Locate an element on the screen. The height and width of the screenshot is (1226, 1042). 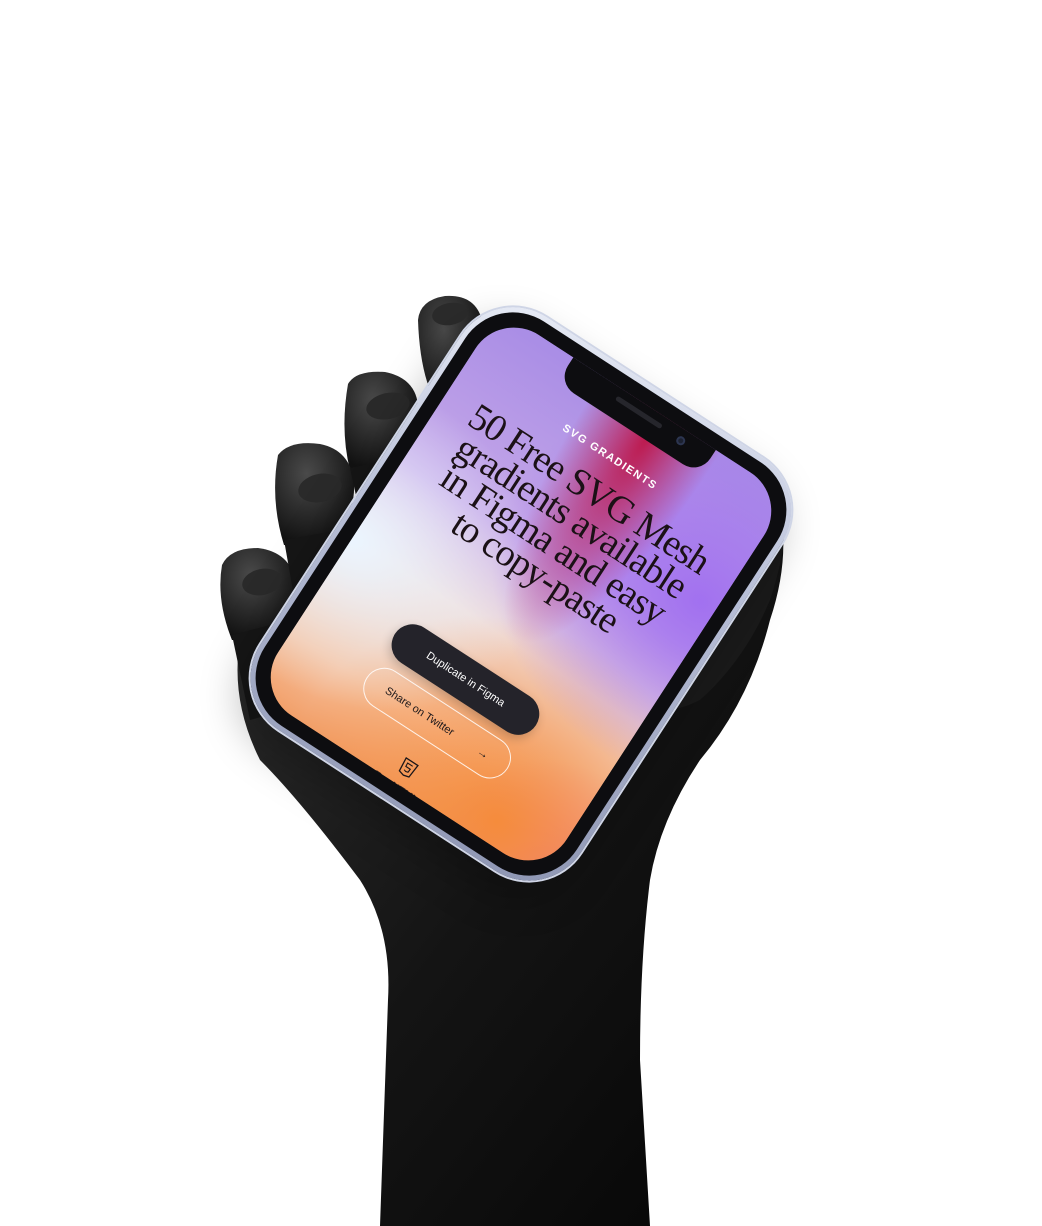
speaker-grille is located at coordinates (638, 412).